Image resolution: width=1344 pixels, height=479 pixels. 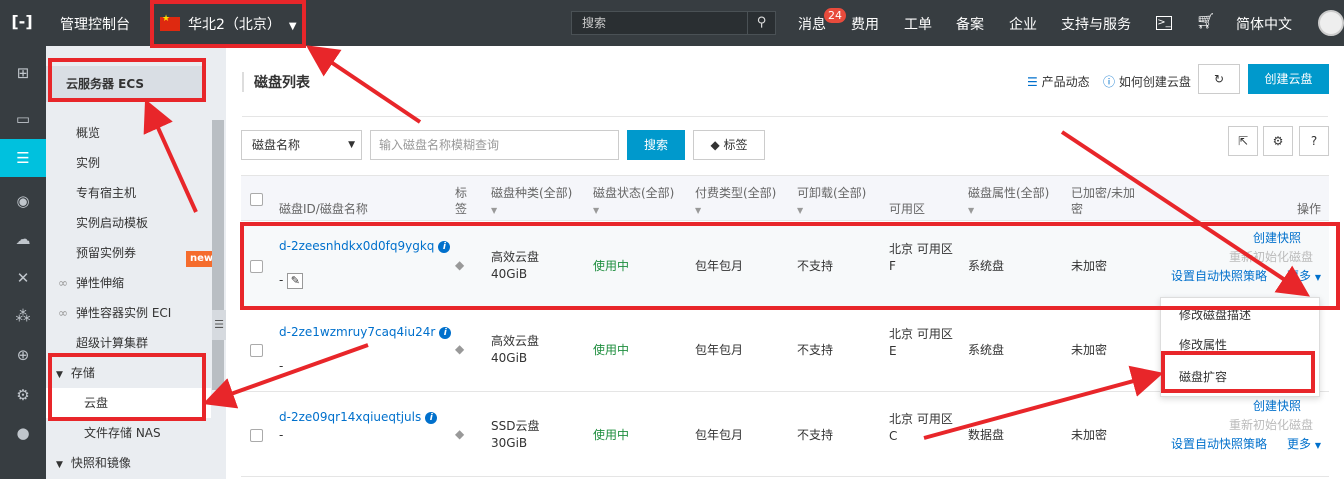 What do you see at coordinates (23, 239) in the screenshot?
I see `cloud-icon: ☁` at bounding box center [23, 239].